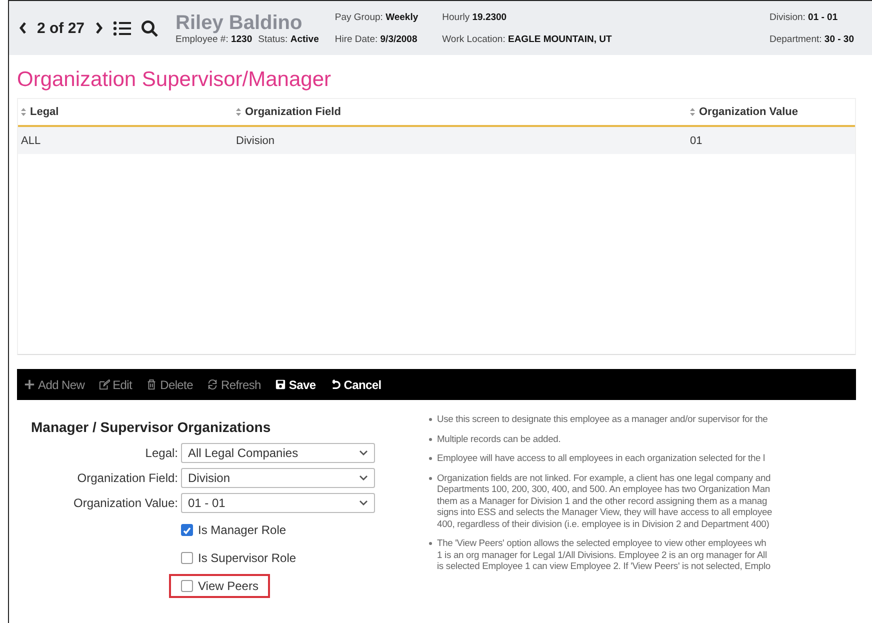 The image size is (872, 623). Describe the element at coordinates (812, 39) in the screenshot. I see `info-field: Department: 30 - 30` at that location.